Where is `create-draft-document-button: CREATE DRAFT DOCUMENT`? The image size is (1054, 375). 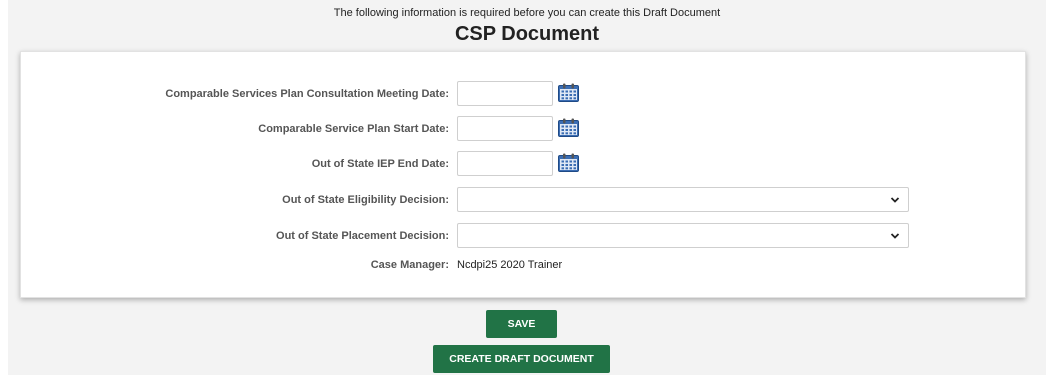
create-draft-document-button: CREATE DRAFT DOCUMENT is located at coordinates (521, 359).